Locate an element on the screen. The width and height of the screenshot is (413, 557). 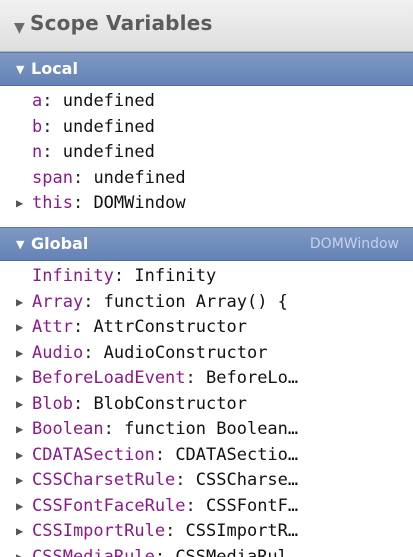
property-name: CDATASection is located at coordinates (93, 454).